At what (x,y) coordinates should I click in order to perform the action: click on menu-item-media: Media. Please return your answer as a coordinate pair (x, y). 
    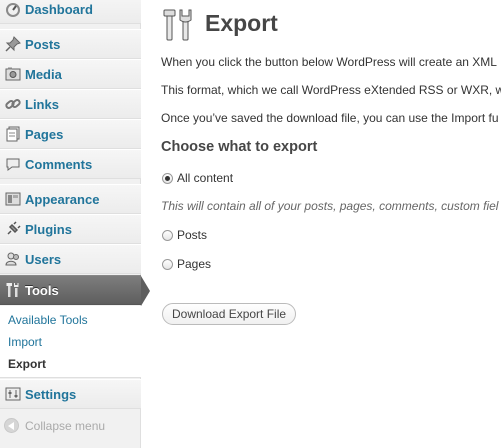
    Looking at the image, I should click on (70, 74).